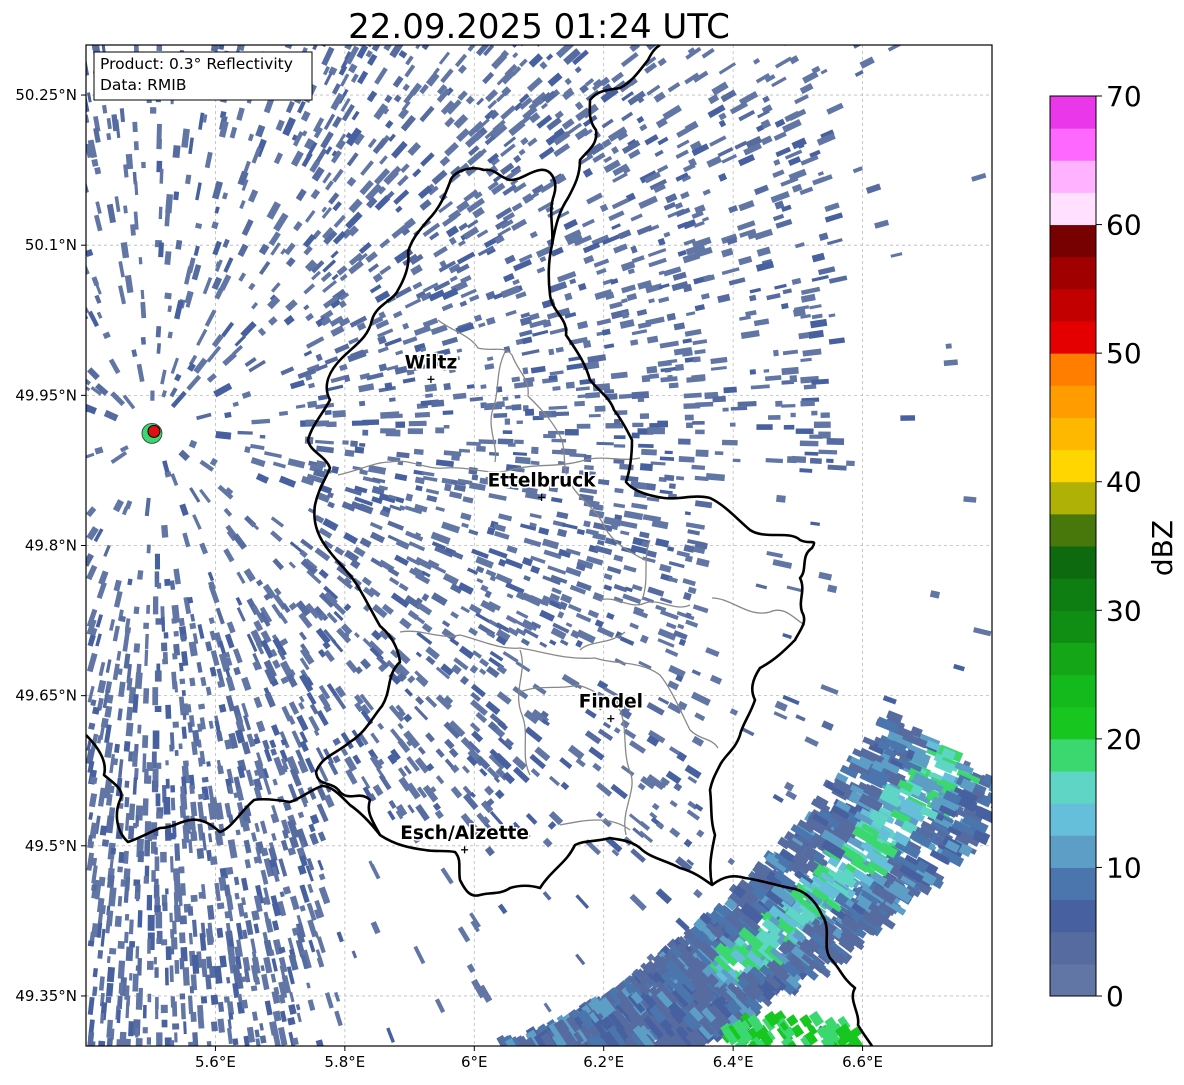 The width and height of the screenshot is (1184, 1085). Describe the element at coordinates (215, 1062) in the screenshot. I see `x-tick-label: 5.6°E` at that location.